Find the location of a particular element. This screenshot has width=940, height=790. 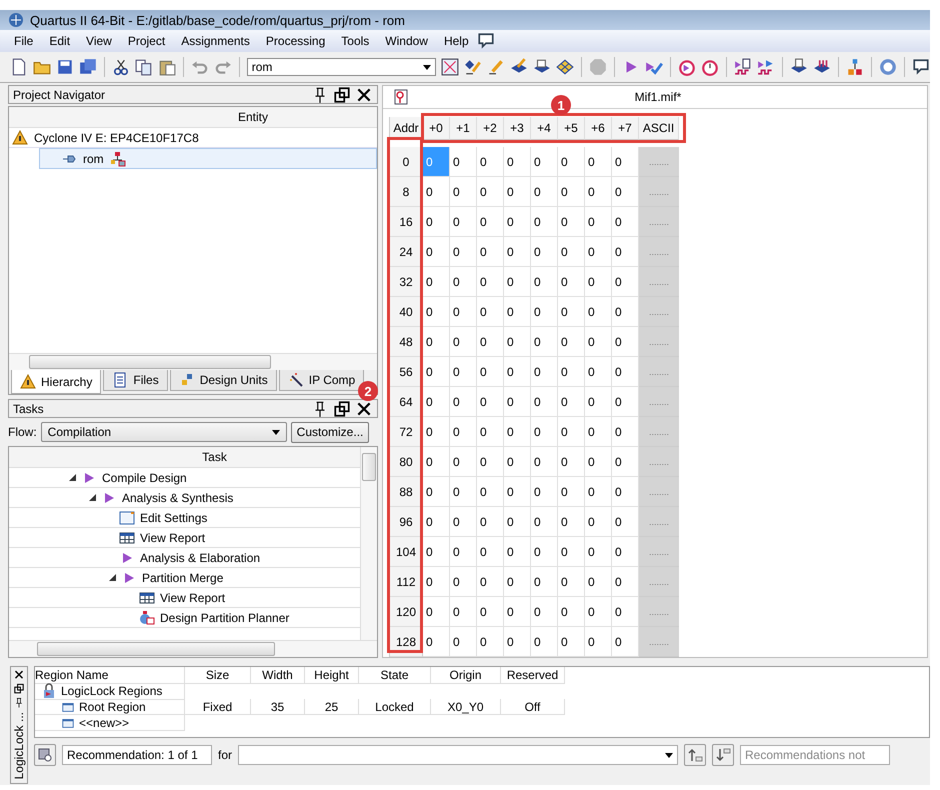

simulation-icon is located at coordinates (743, 67).